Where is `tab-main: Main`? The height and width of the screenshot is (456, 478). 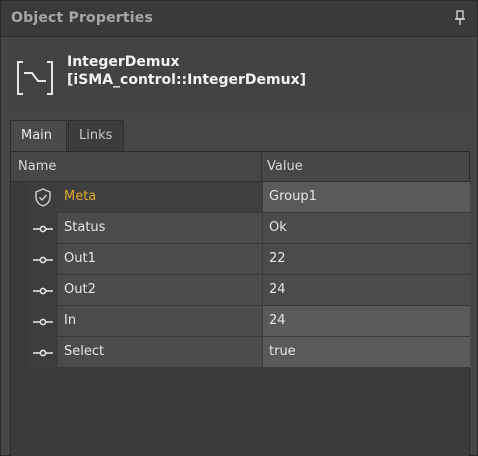
tab-main: Main is located at coordinates (38, 136).